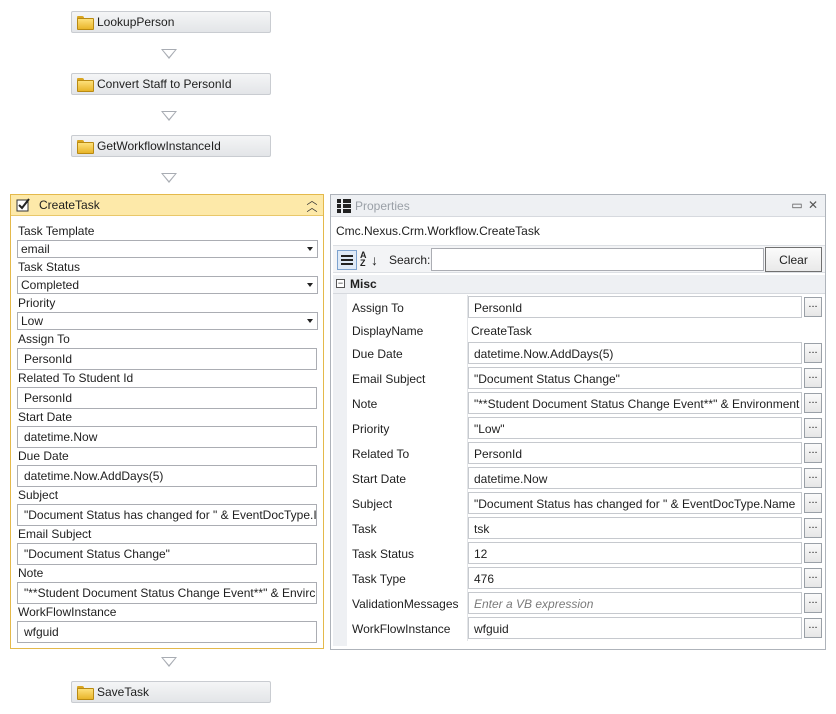 The image size is (836, 714). Describe the element at coordinates (382, 205) in the screenshot. I see `properties-title: Properties` at that location.